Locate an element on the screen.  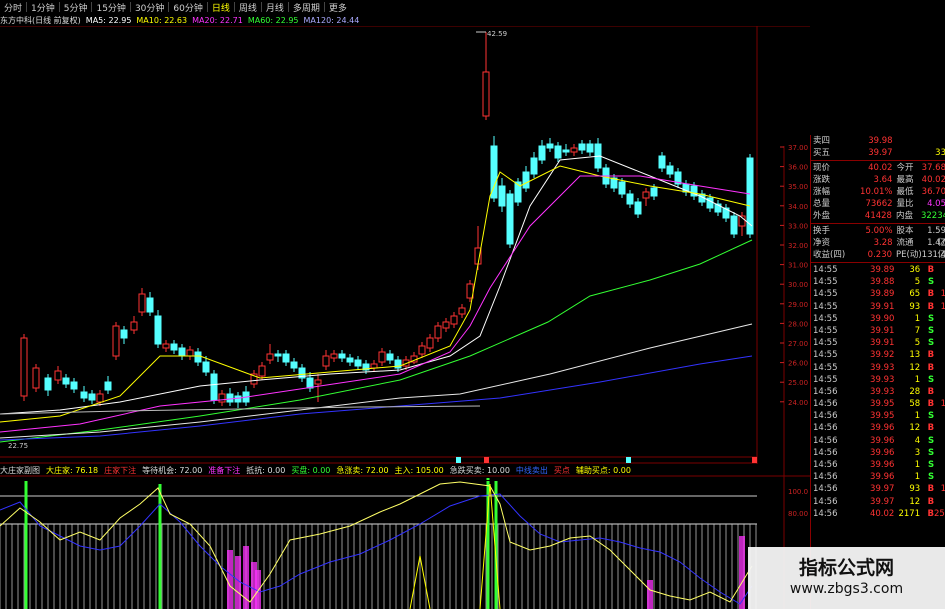
quote-v: 40.02 is located at coordinates (880, 168).